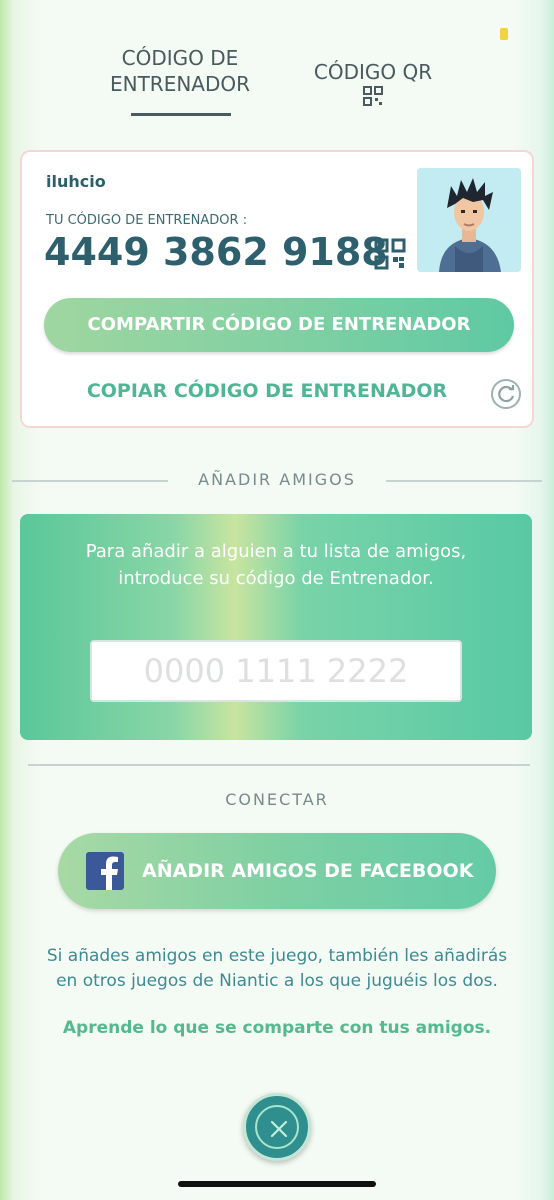 The image size is (554, 1200). Describe the element at coordinates (373, 72) in the screenshot. I see `tab-qr-code: CÓDIGO QR` at that location.